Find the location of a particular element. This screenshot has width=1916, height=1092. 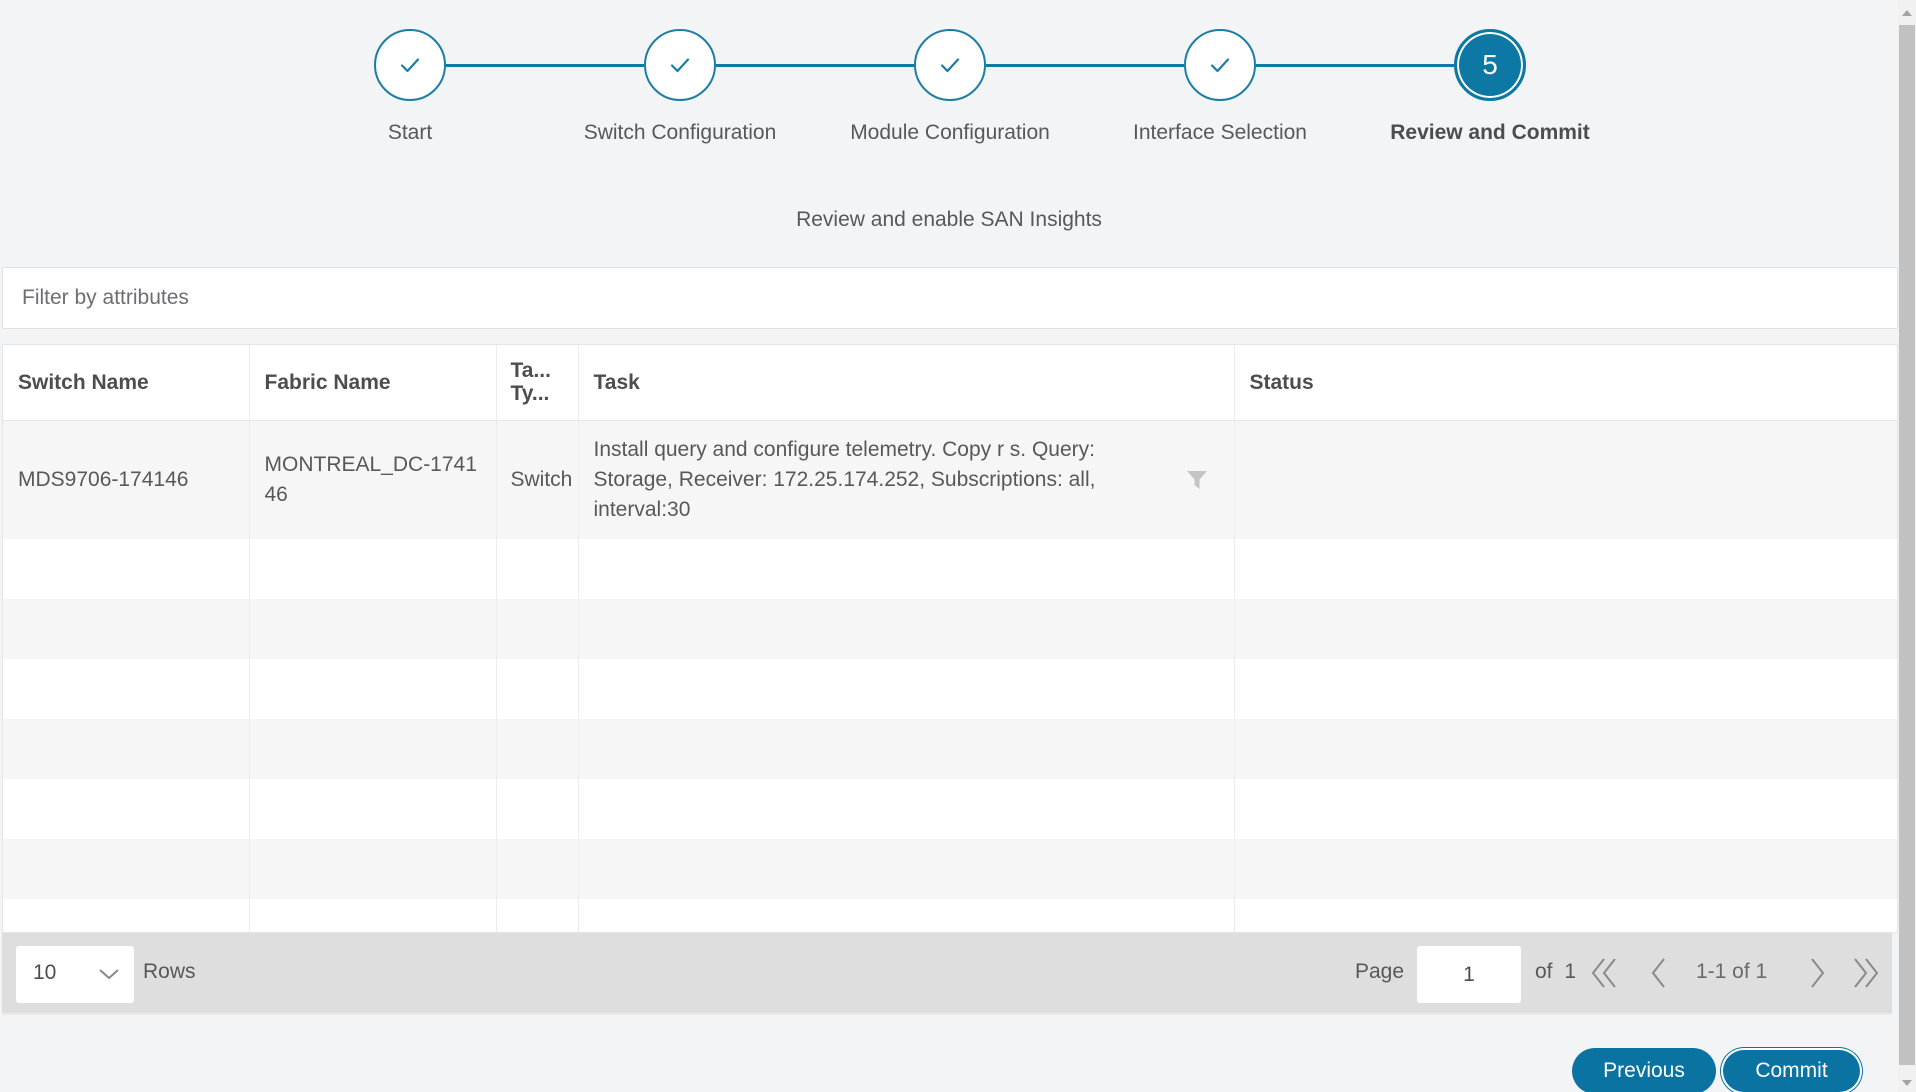

filter-icon is located at coordinates (1197, 480).